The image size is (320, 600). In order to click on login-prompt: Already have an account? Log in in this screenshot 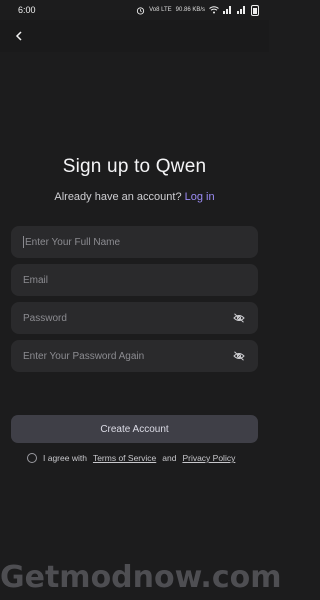, I will do `click(134, 197)`.